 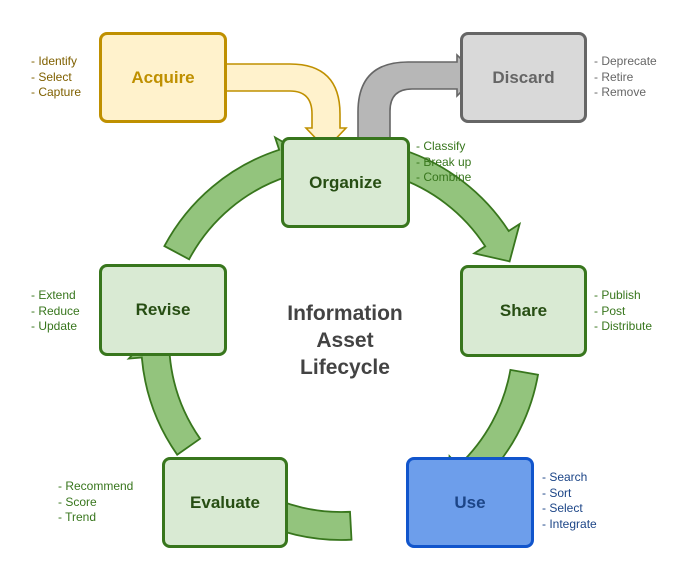 I want to click on note-item: - Publish, so click(x=617, y=295).